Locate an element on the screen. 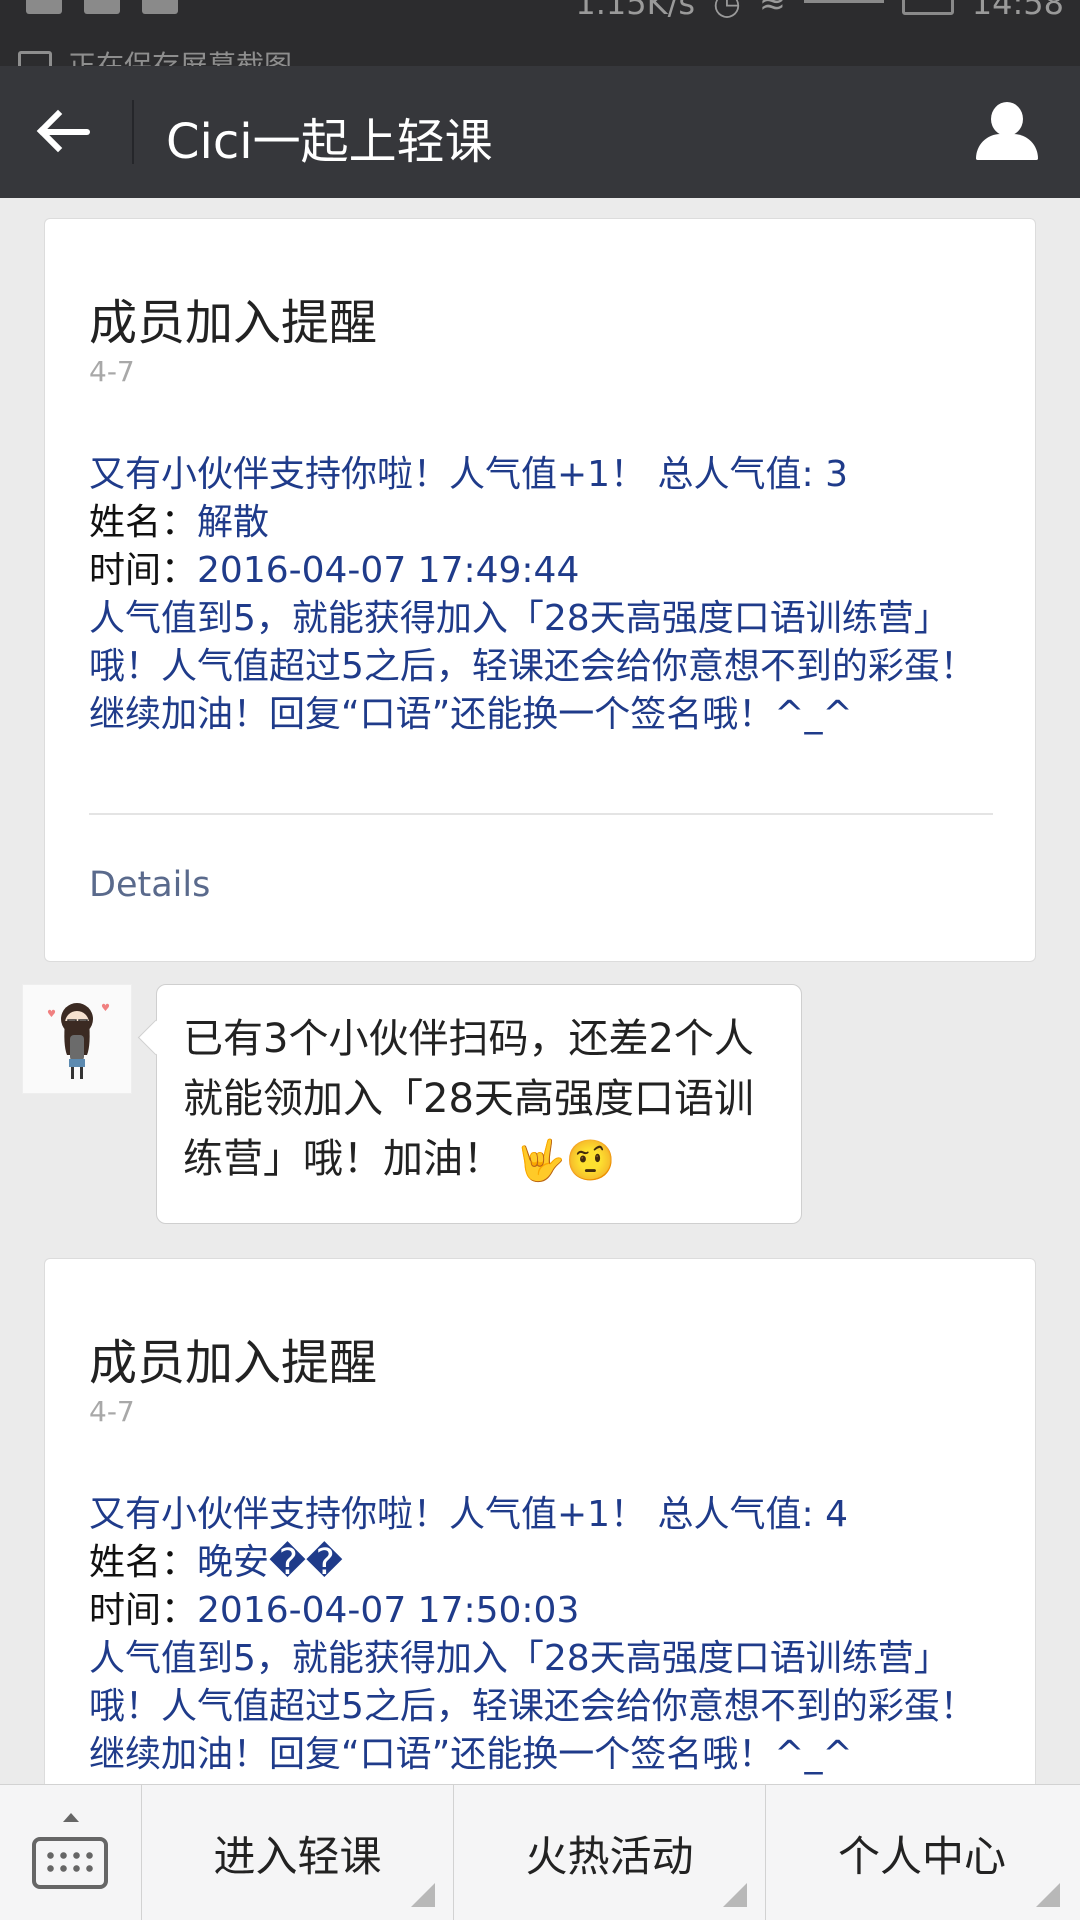 The image size is (1080, 1920). clock: 14:58 is located at coordinates (1017, 11).